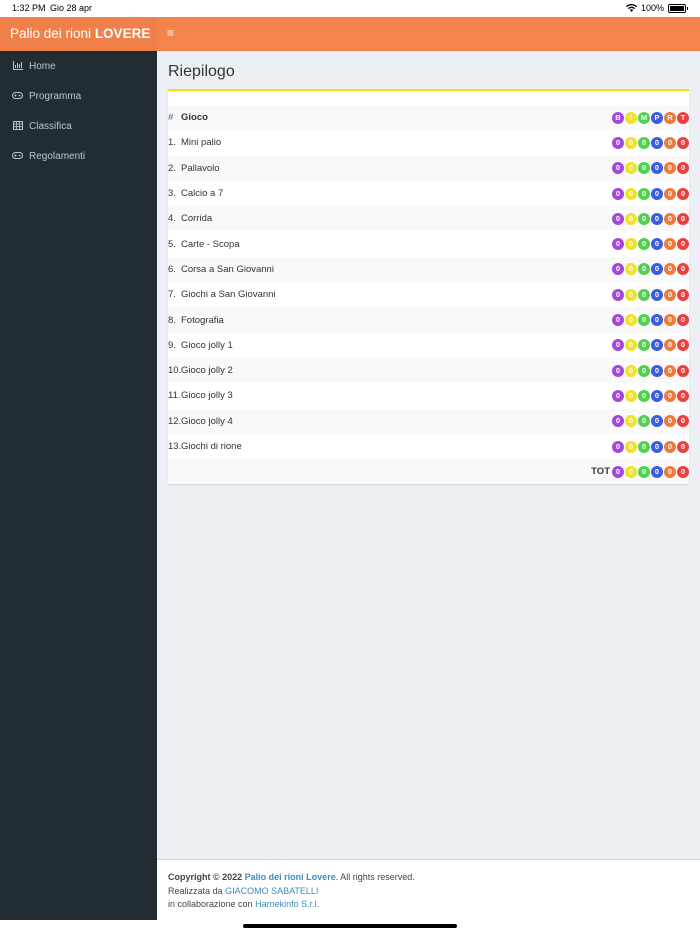 This screenshot has width=700, height=934. What do you see at coordinates (201, 143) in the screenshot?
I see `game-name: Mini palio` at bounding box center [201, 143].